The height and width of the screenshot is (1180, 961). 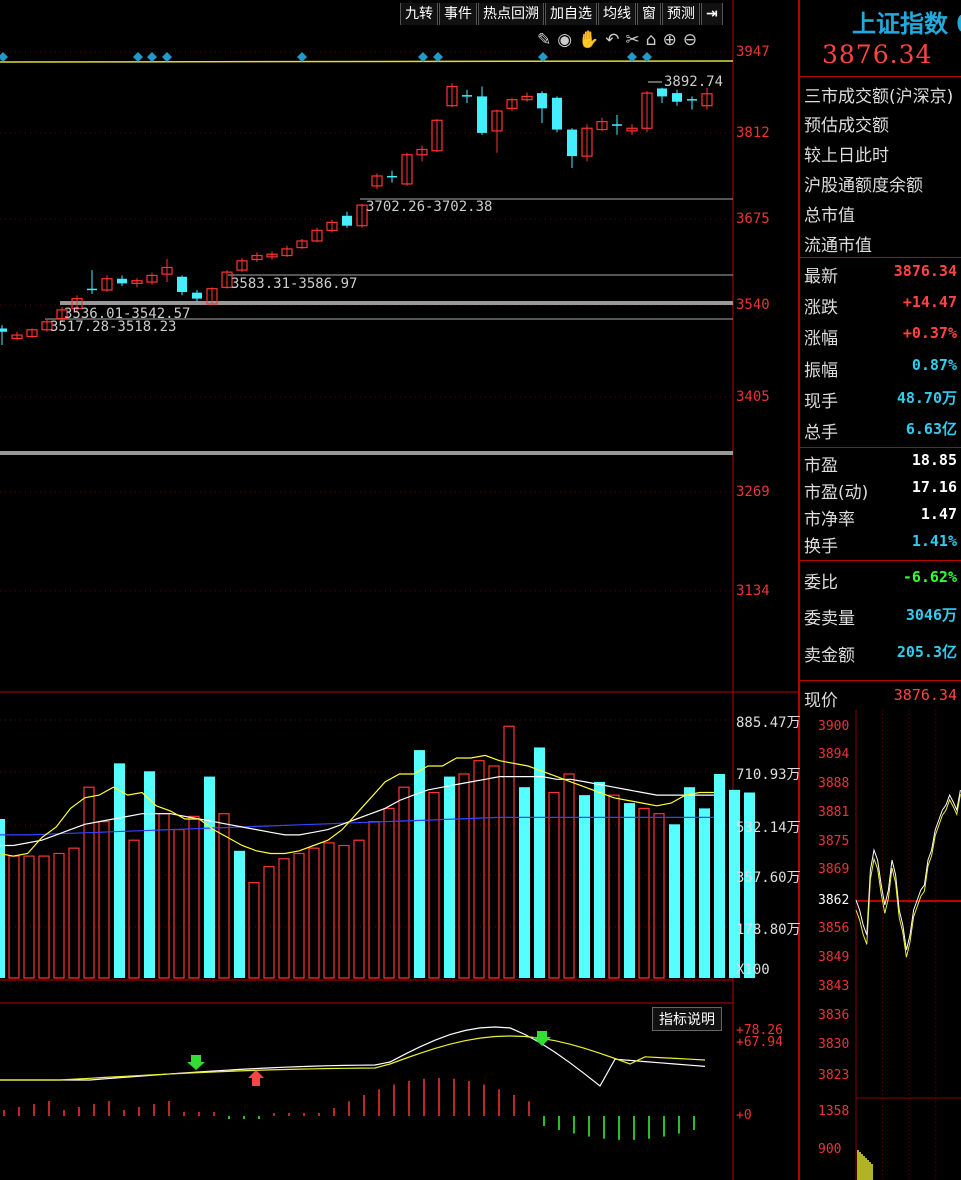 What do you see at coordinates (829, 216) in the screenshot?
I see `info-total-market-cap: 总市值` at bounding box center [829, 216].